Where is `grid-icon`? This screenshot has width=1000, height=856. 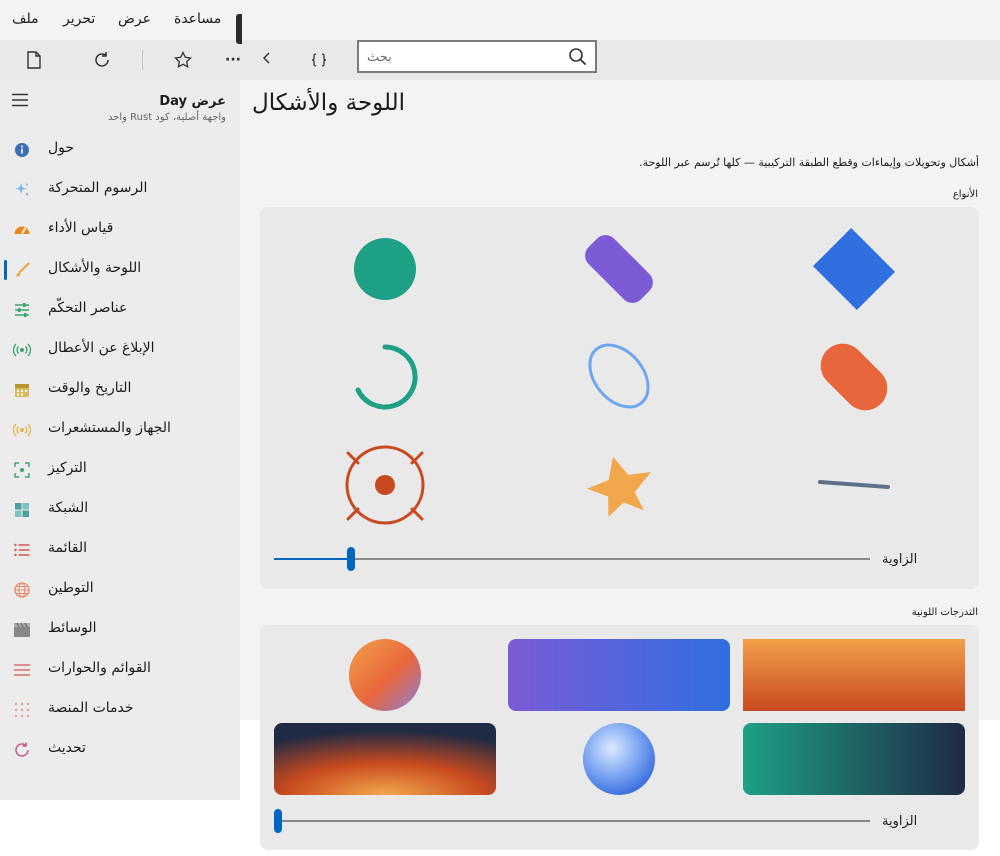
grid-icon is located at coordinates (22, 510).